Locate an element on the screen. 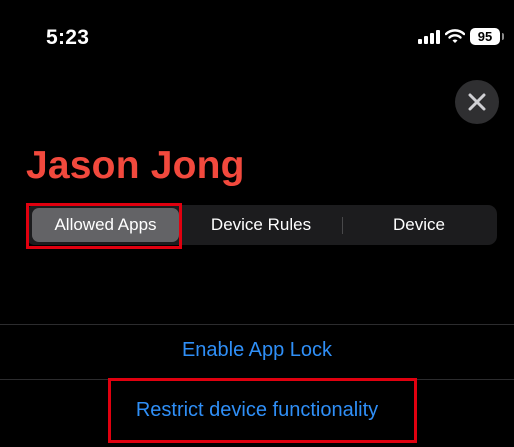  segmented-control: Allowed Apps Device Rules Device is located at coordinates (261, 225).